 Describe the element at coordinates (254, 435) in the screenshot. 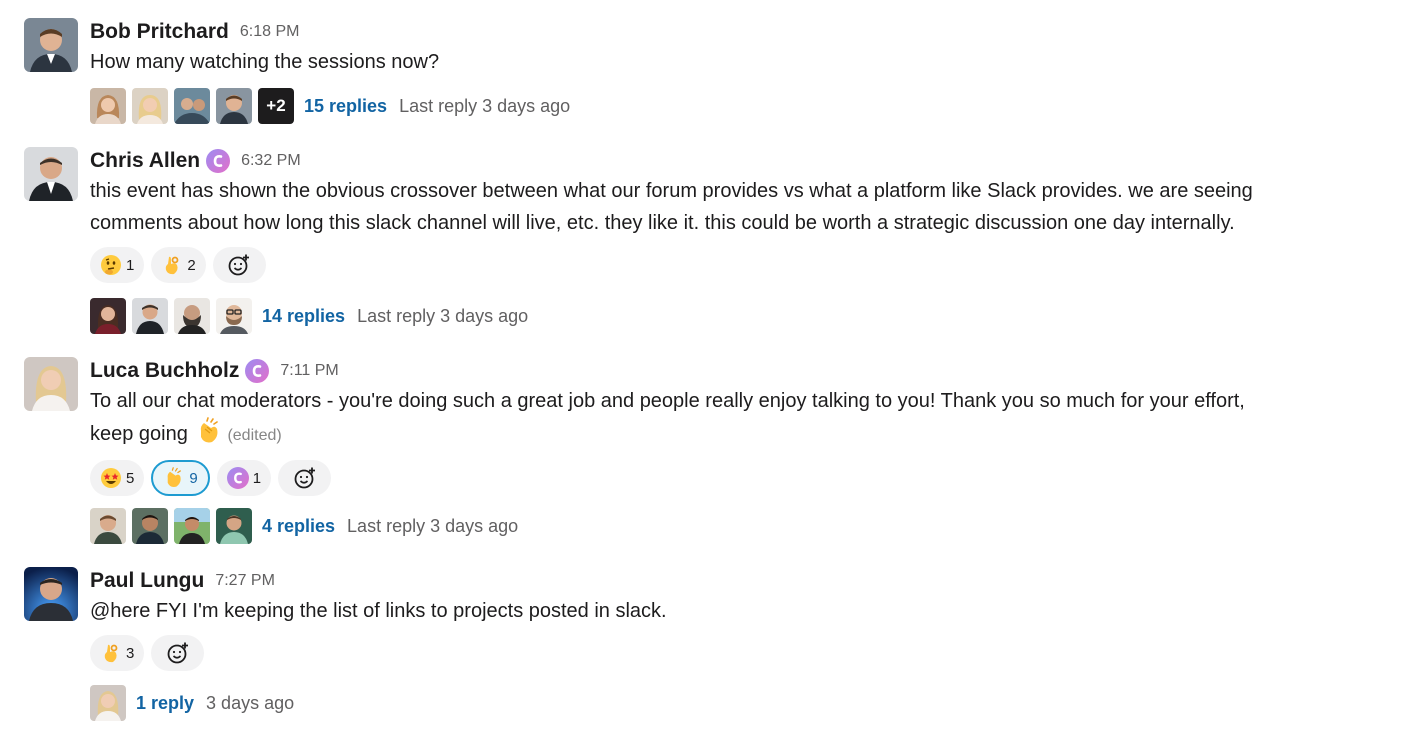

I see `edited-label: (edited)` at that location.